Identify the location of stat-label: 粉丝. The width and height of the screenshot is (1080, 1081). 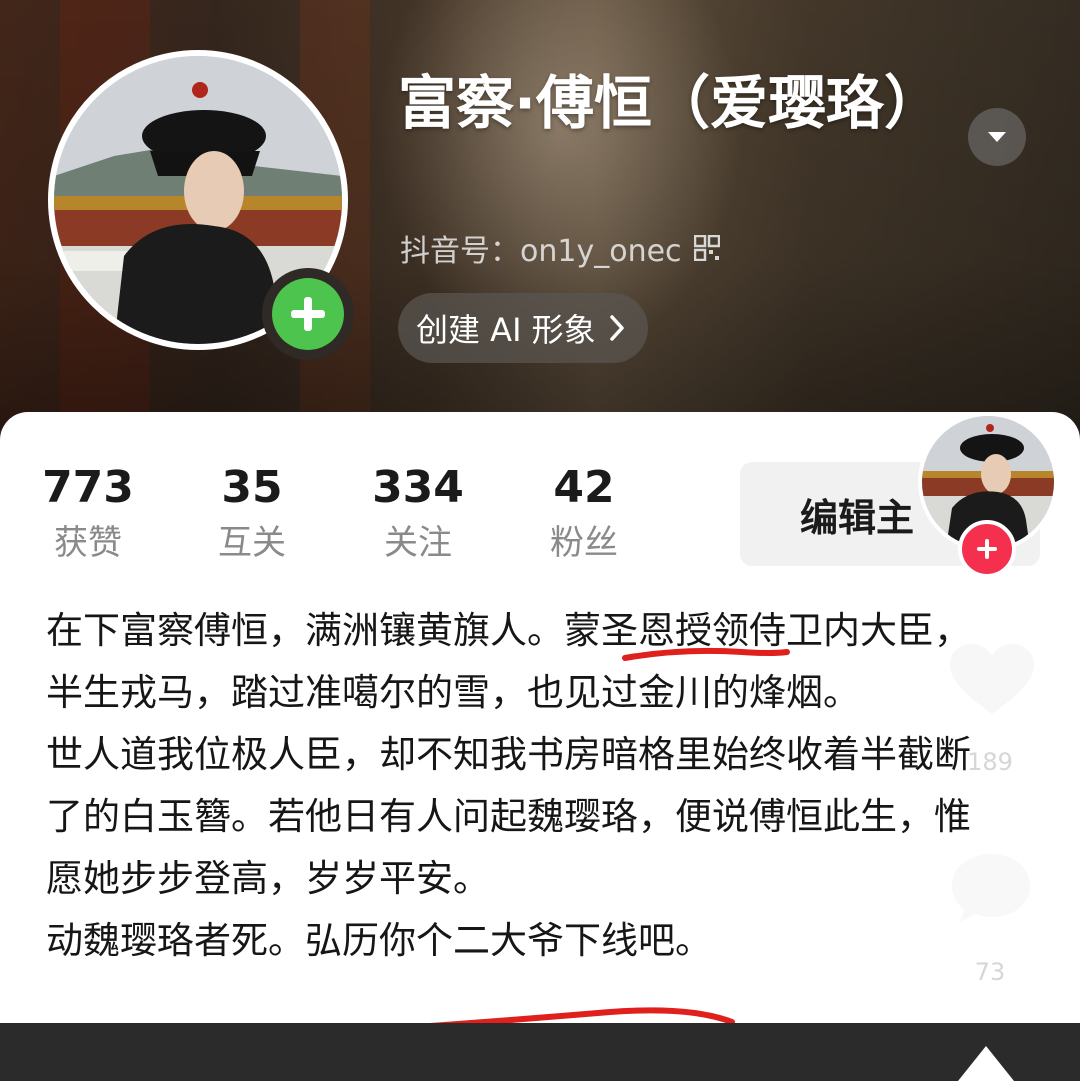
(584, 543).